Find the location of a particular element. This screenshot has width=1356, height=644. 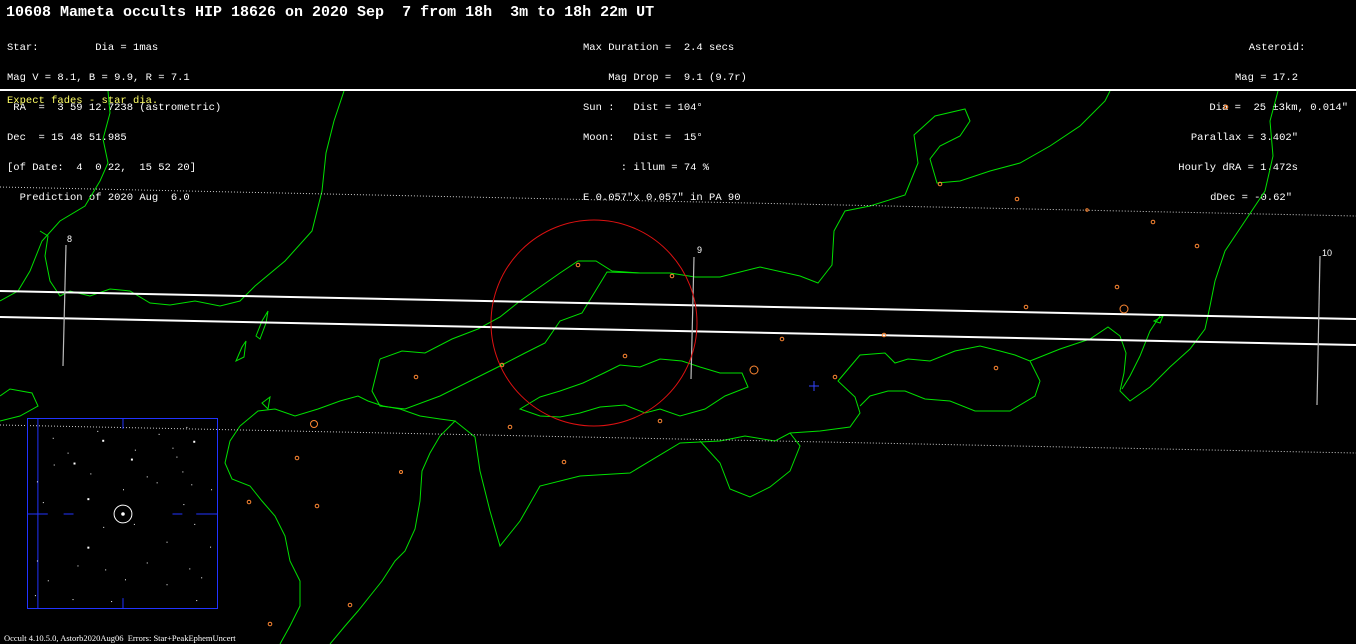

shadow-path is located at coordinates (678, 318).